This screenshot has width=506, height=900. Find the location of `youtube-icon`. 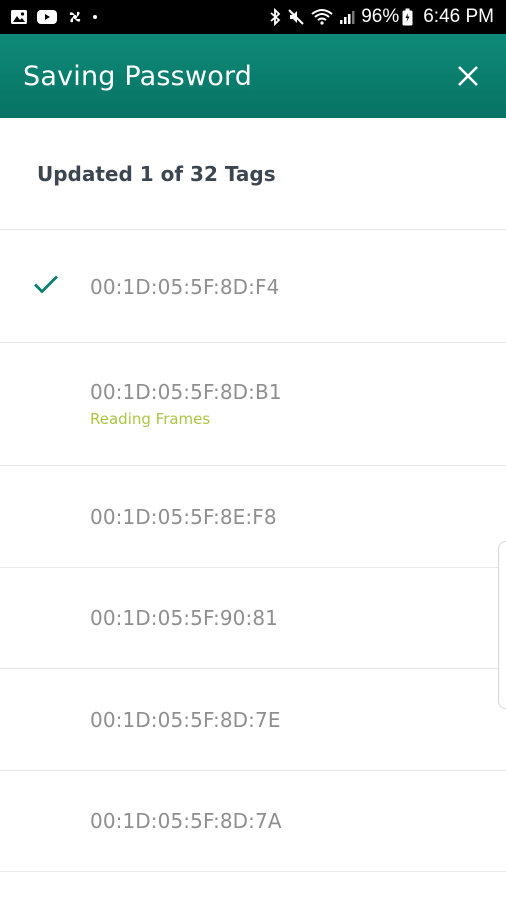

youtube-icon is located at coordinates (47, 17).